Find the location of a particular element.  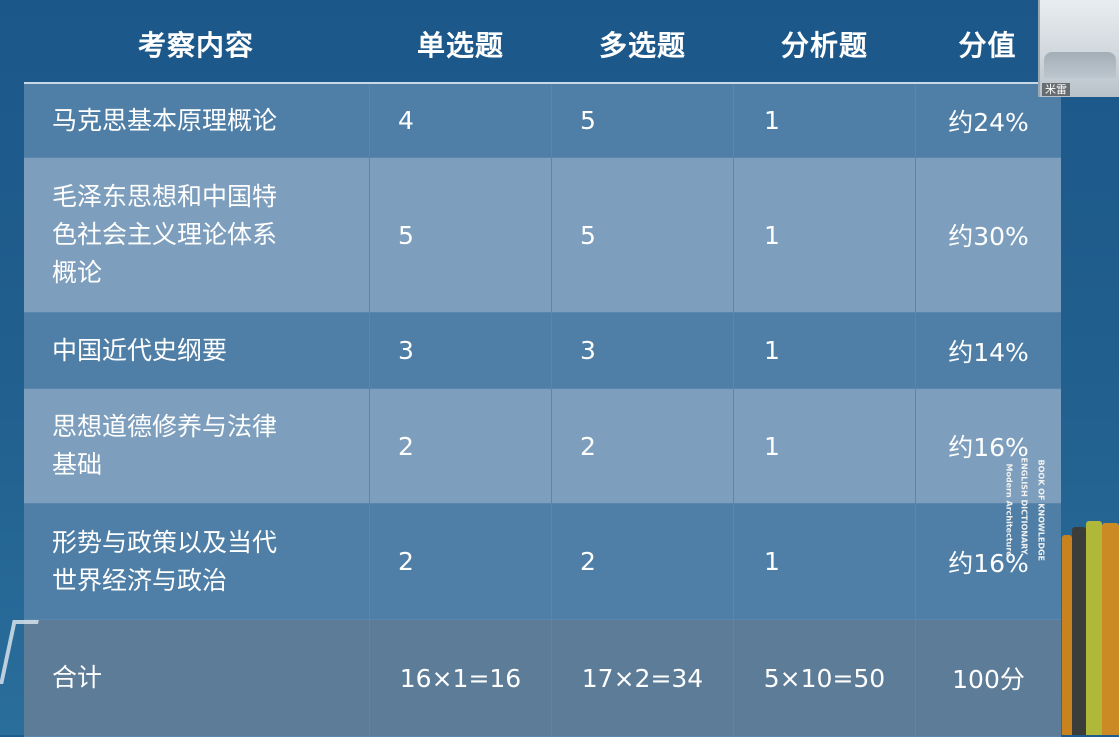

single-choice-cell: 4 is located at coordinates (461, 120).